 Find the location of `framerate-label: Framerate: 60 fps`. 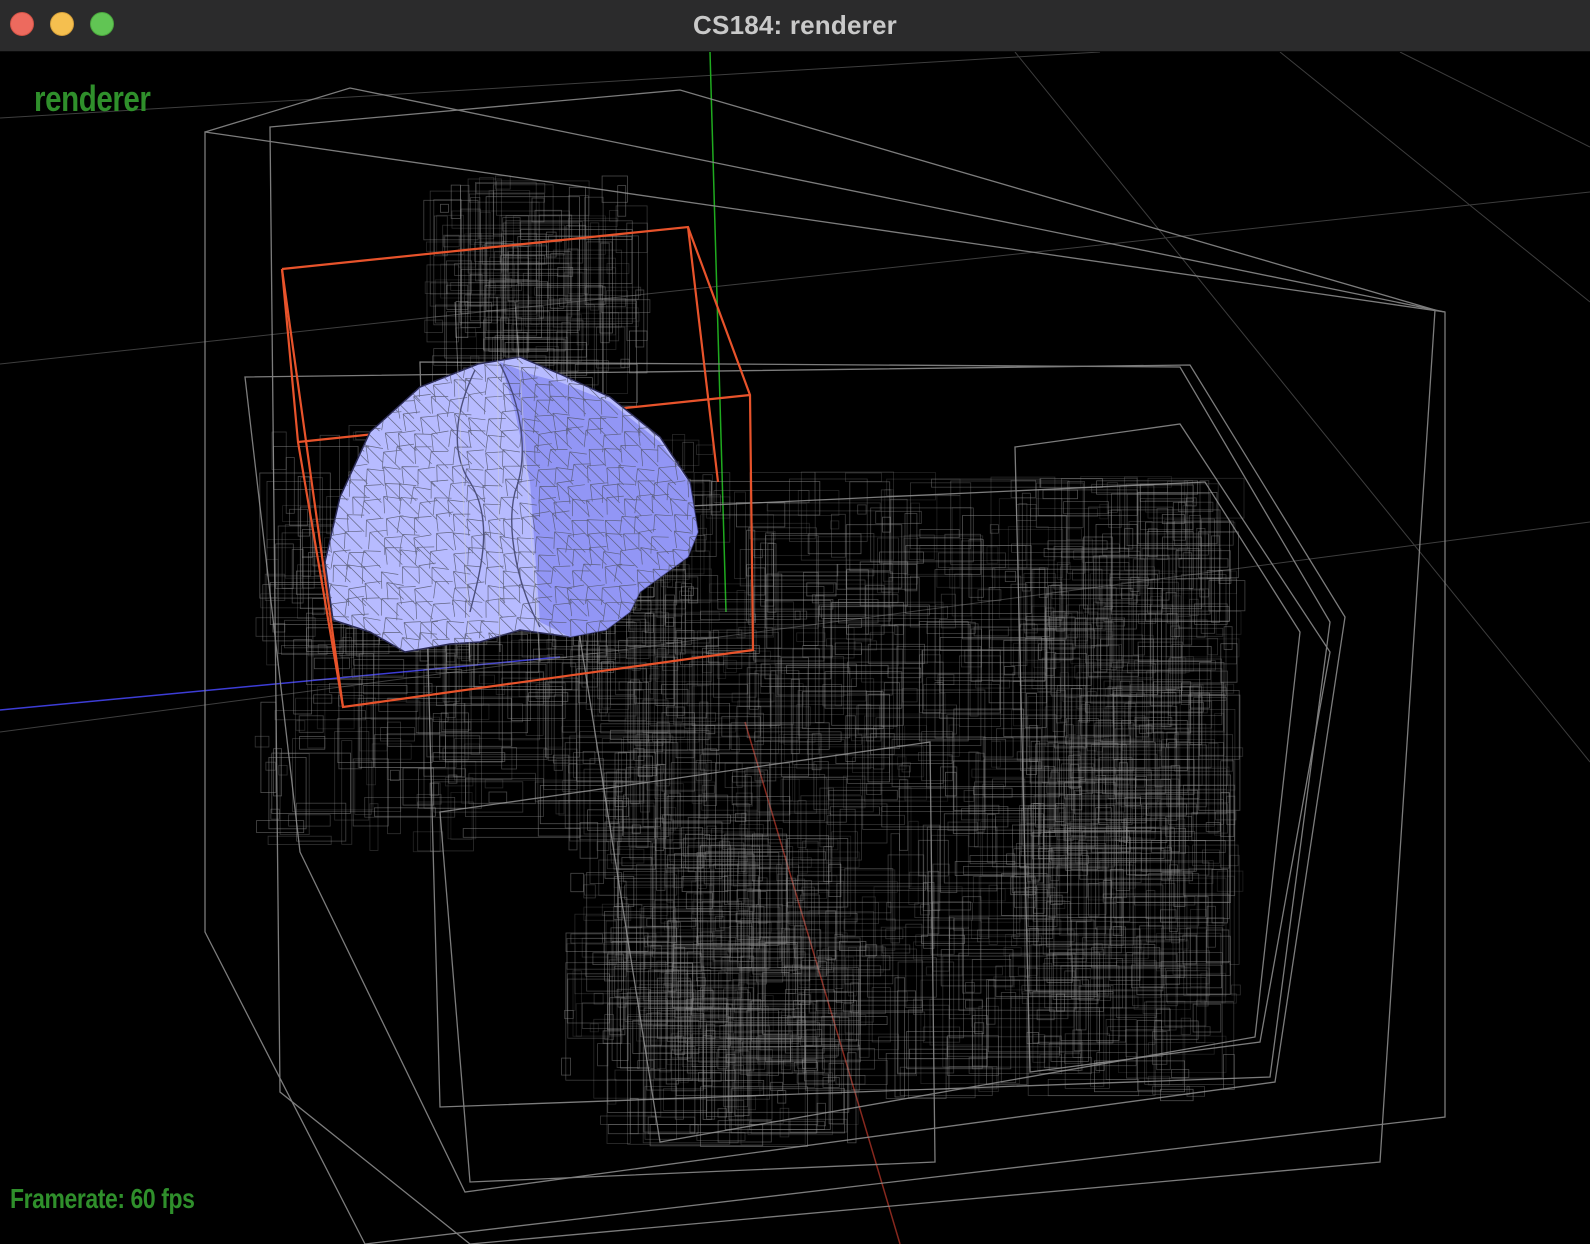

framerate-label: Framerate: 60 fps is located at coordinates (102, 1198).